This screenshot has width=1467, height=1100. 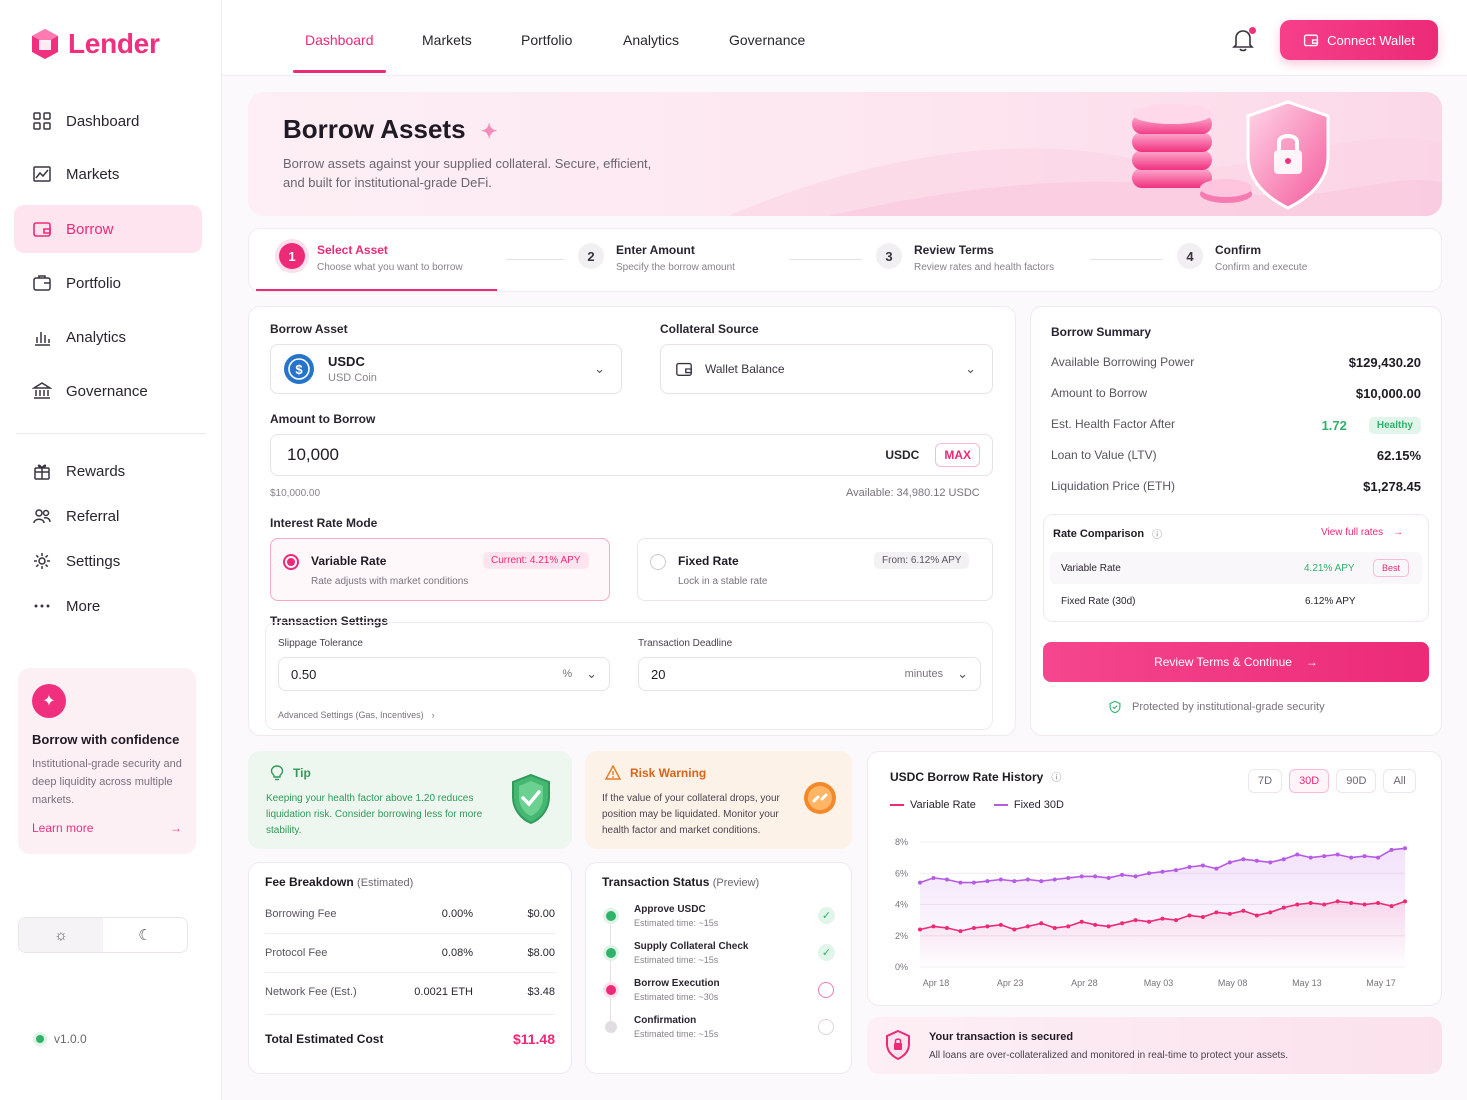 I want to click on x-tick-label: May 17, so click(x=1381, y=983).